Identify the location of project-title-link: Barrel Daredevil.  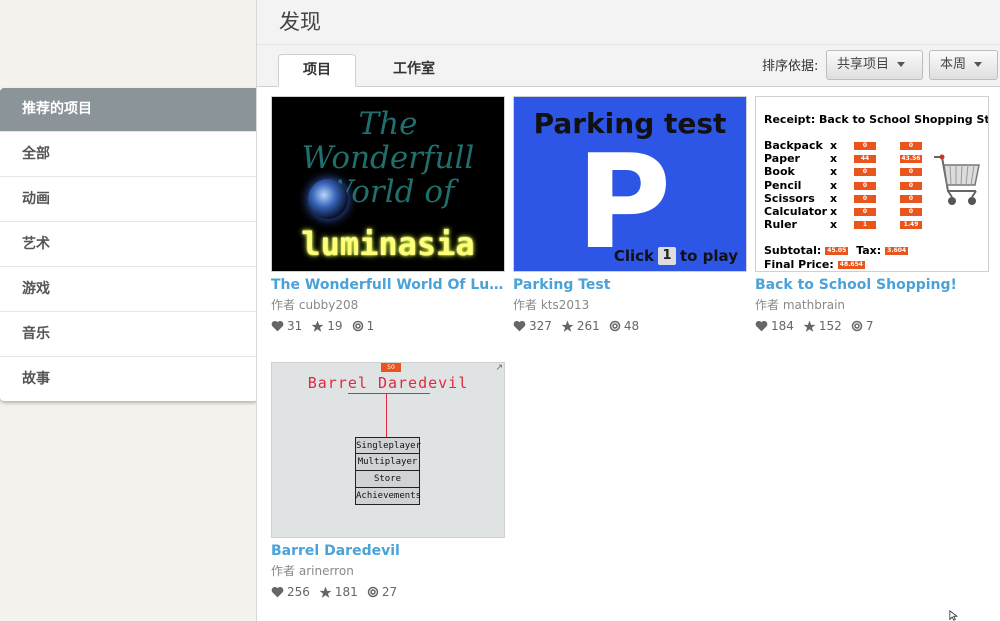
(388, 551).